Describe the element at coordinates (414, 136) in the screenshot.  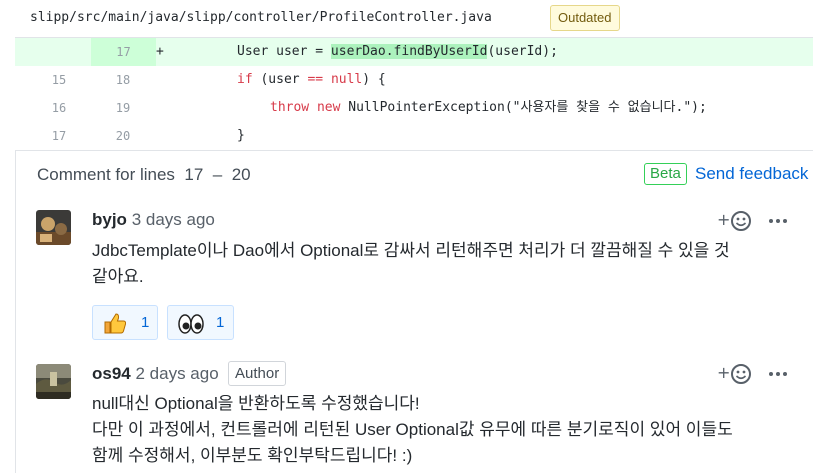
I see `diff-row: 17 20 }` at that location.